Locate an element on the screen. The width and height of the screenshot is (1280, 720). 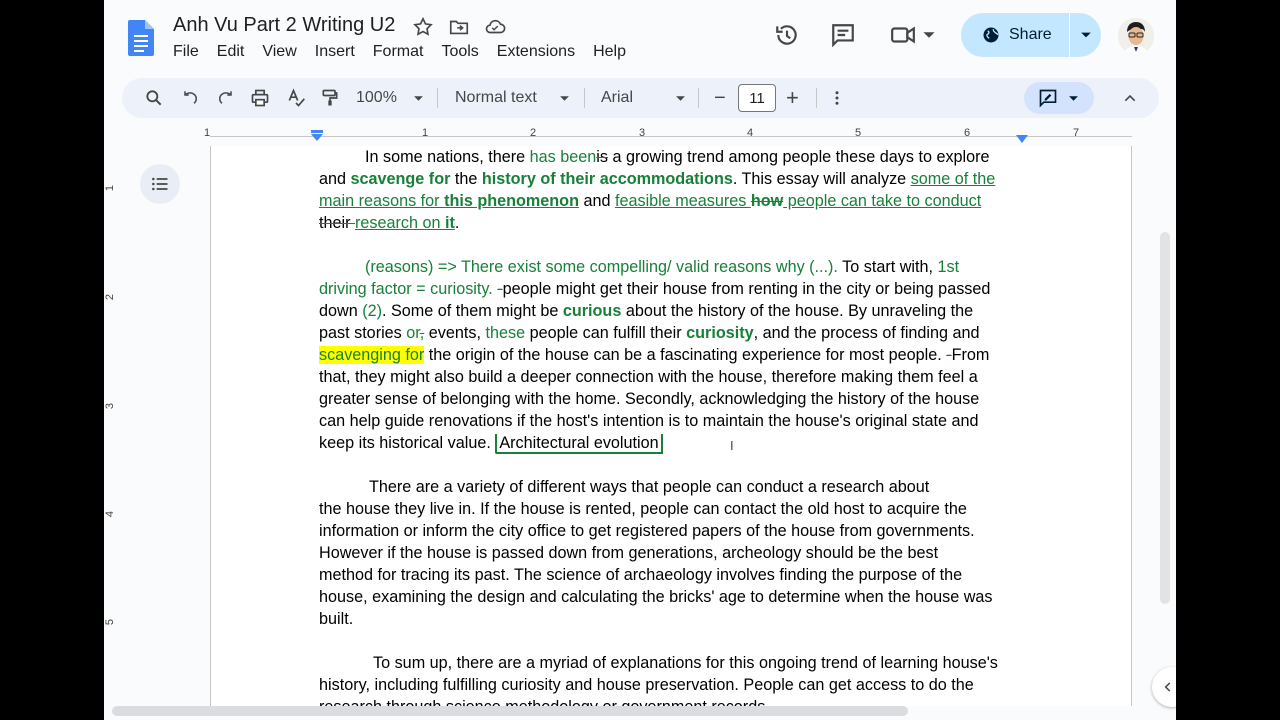
selected-text-box: Architectural evolution is located at coordinates (579, 444).